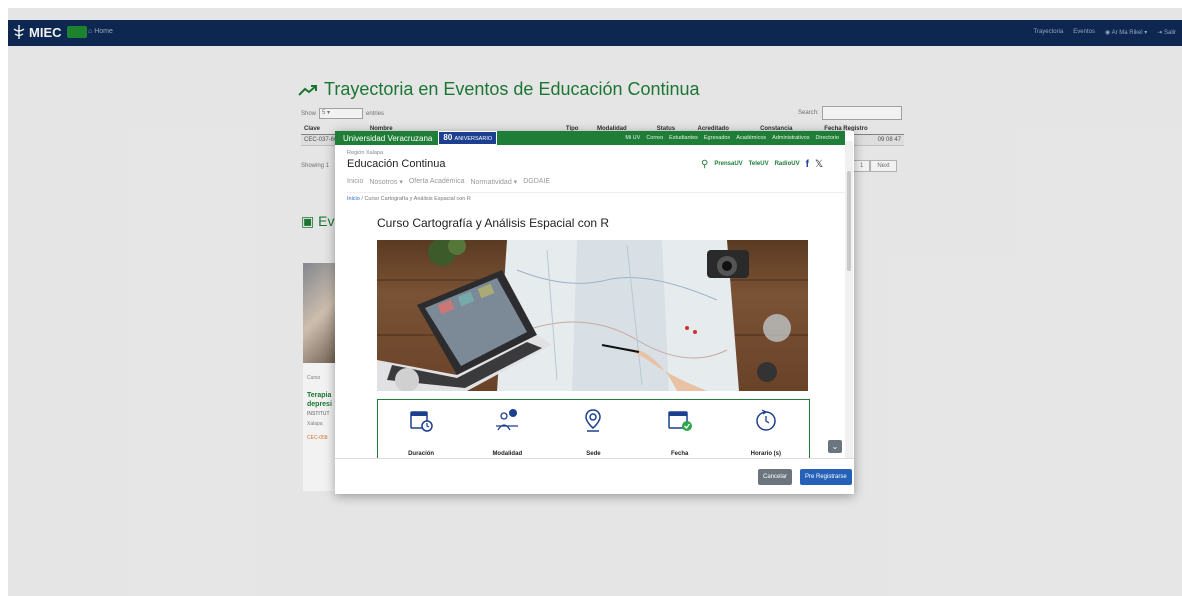  Describe the element at coordinates (807, 164) in the screenshot. I see `facebook-icon: f` at that location.